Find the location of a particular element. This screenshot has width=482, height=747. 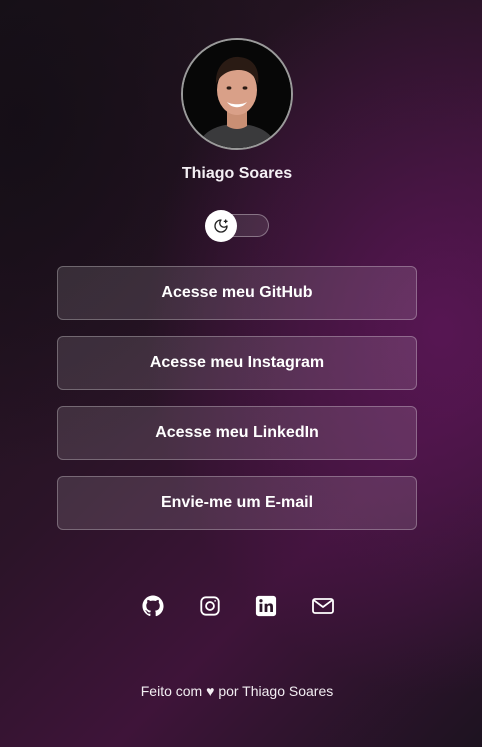

linkedin-icon is located at coordinates (266, 606).